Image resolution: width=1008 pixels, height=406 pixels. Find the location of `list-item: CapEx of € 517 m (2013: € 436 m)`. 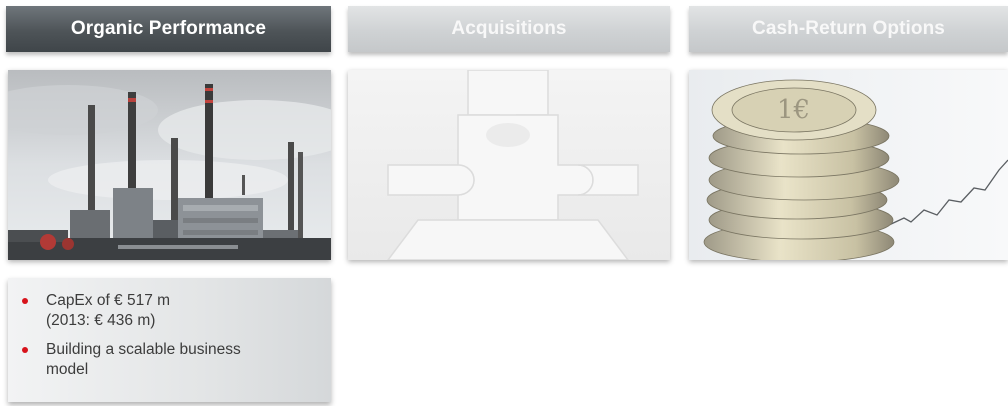

list-item: CapEx of € 517 m (2013: € 436 m) is located at coordinates (170, 311).